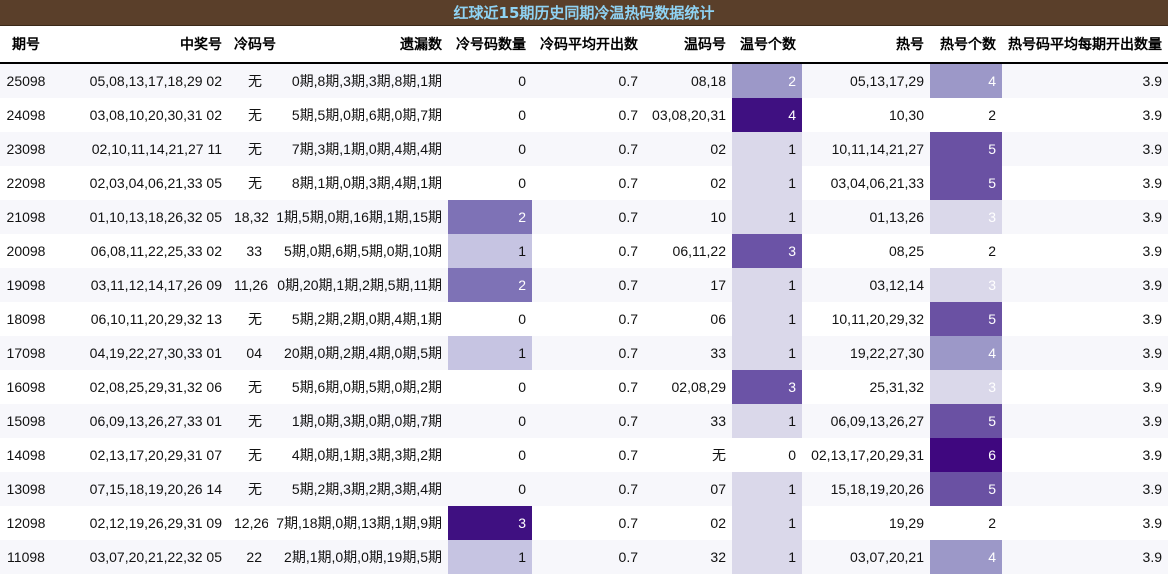 This screenshot has width=1168, height=574. Describe the element at coordinates (140, 45) in the screenshot. I see `header-winning: 中奖号` at that location.